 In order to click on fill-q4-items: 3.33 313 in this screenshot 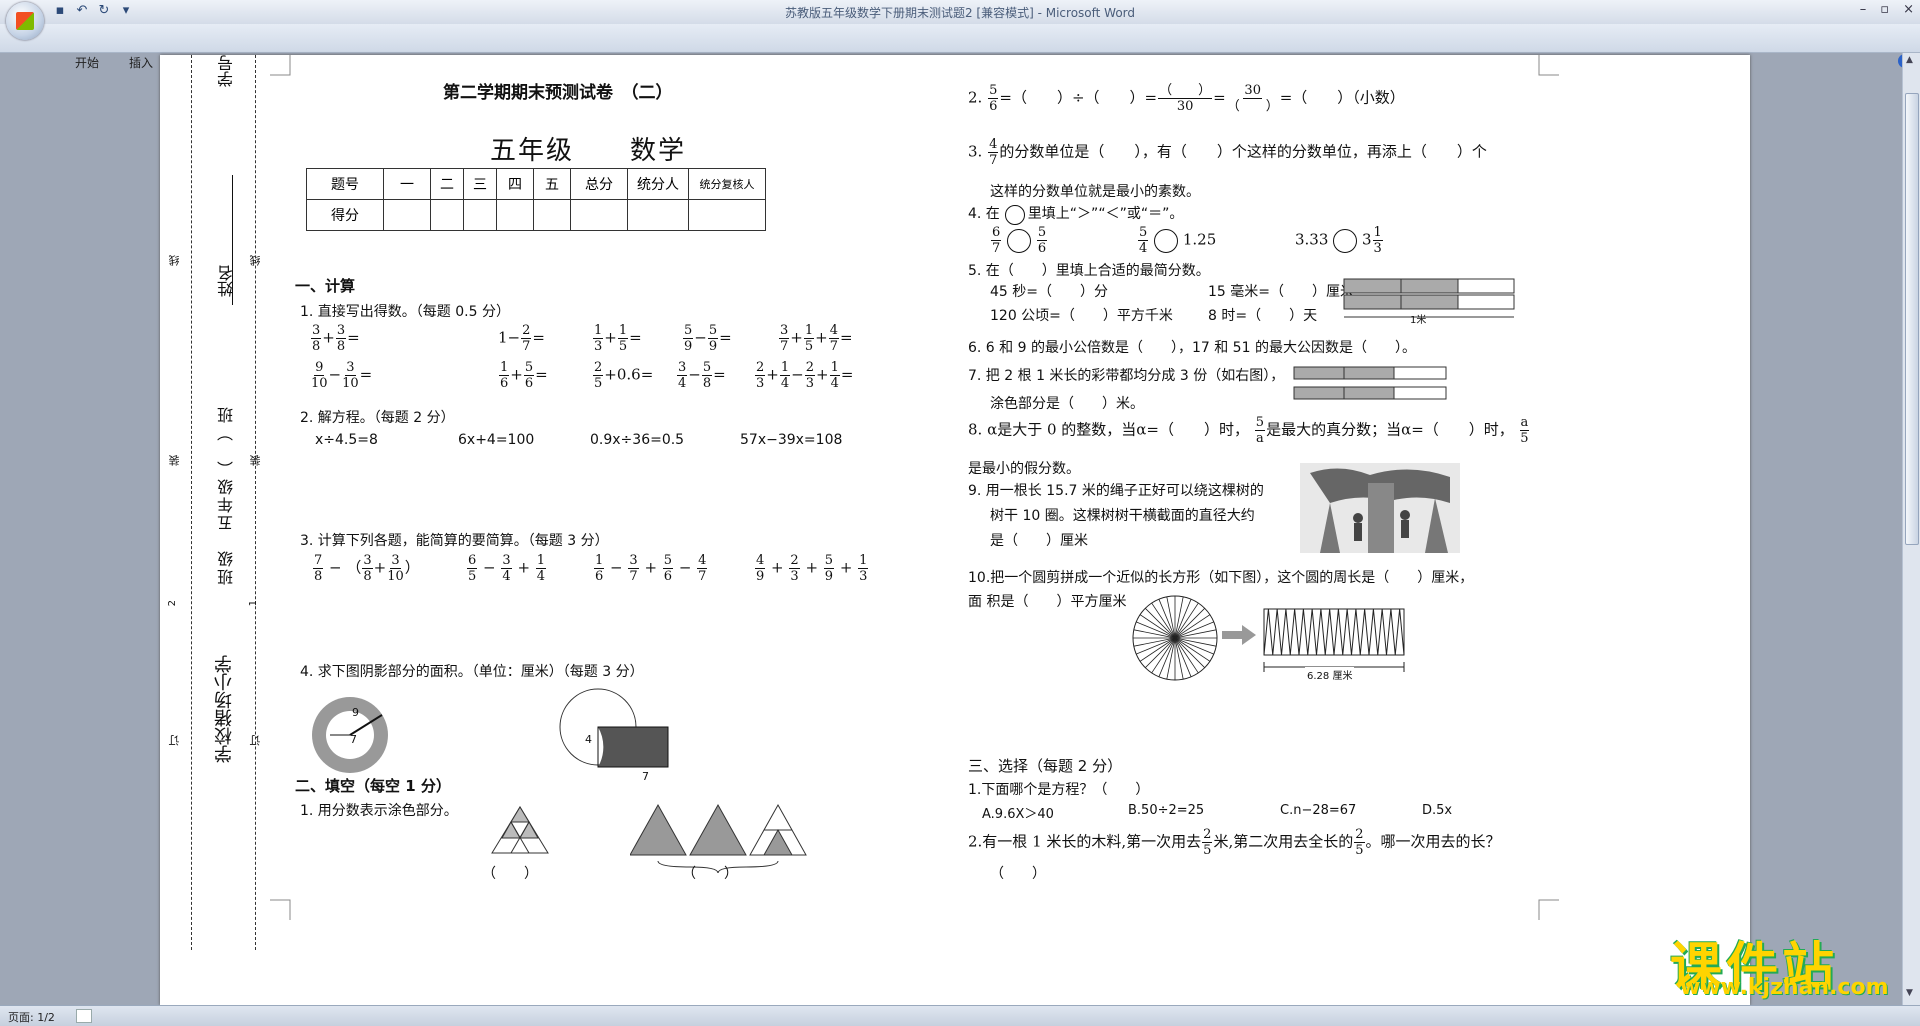, I will do `click(1339, 240)`.